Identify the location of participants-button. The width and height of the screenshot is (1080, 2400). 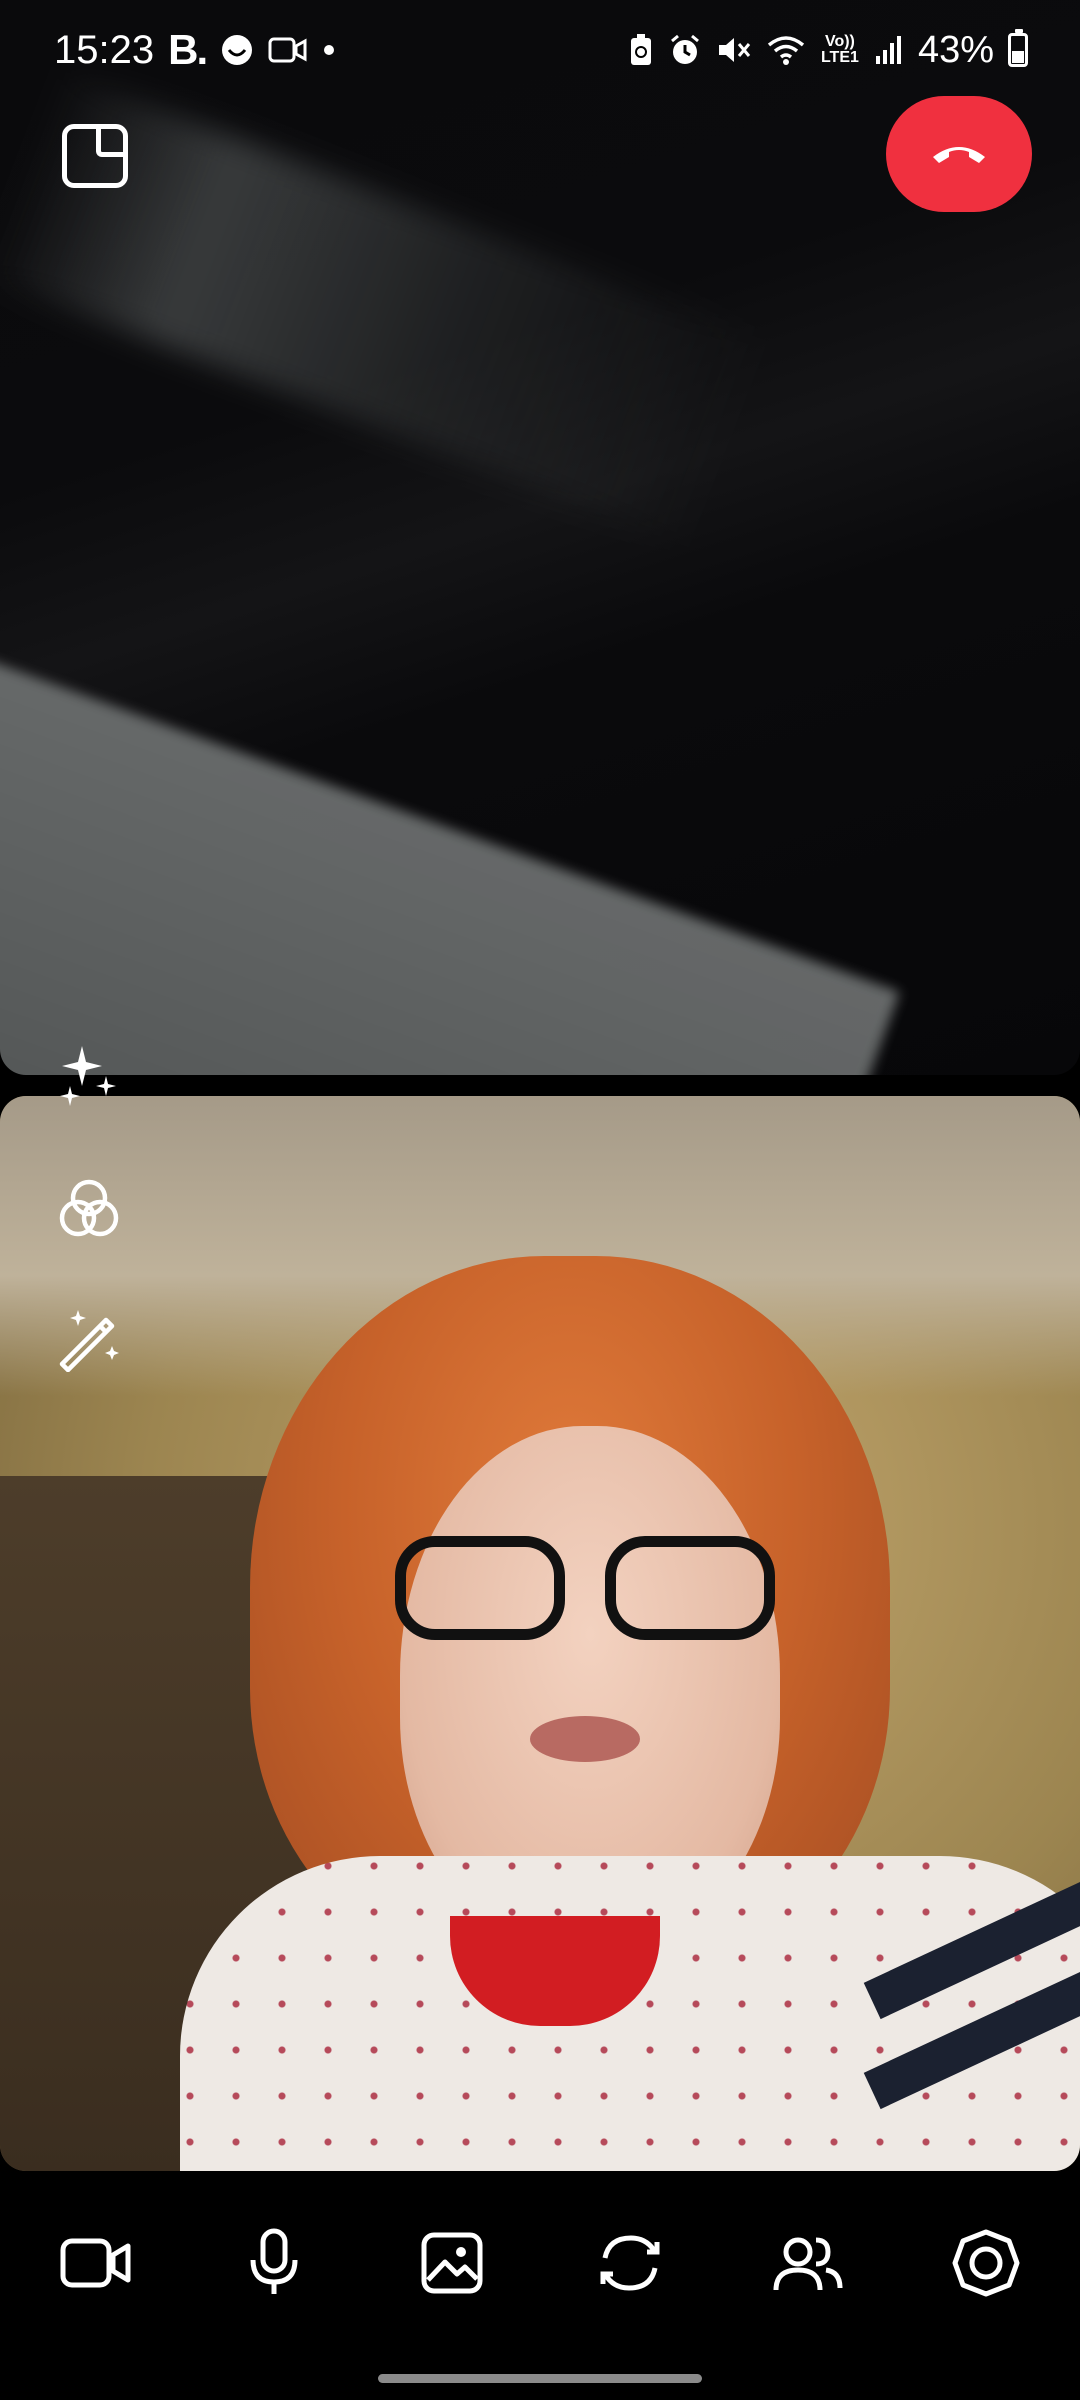
(808, 2265).